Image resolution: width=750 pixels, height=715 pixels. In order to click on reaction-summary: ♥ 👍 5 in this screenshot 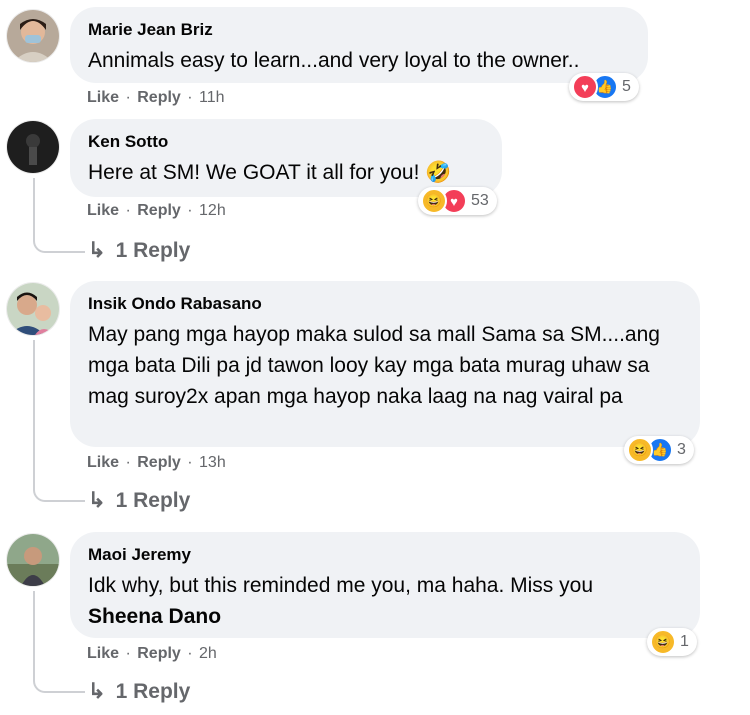, I will do `click(604, 87)`.